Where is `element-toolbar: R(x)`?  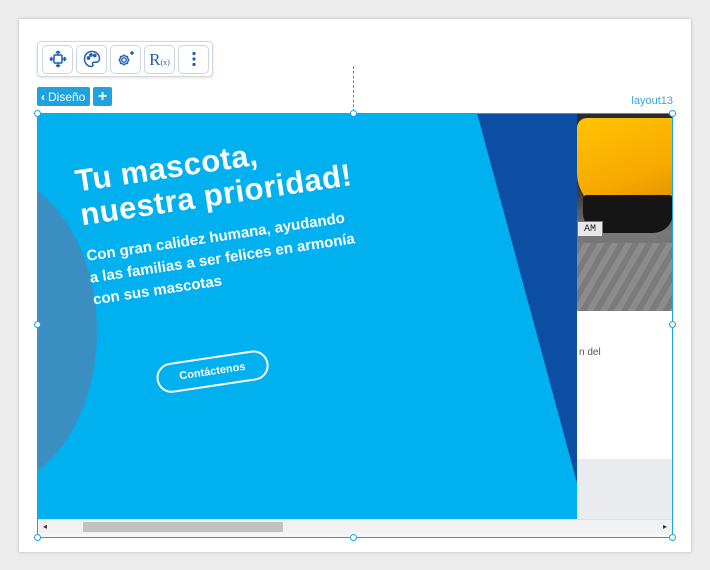 element-toolbar: R(x) is located at coordinates (125, 59).